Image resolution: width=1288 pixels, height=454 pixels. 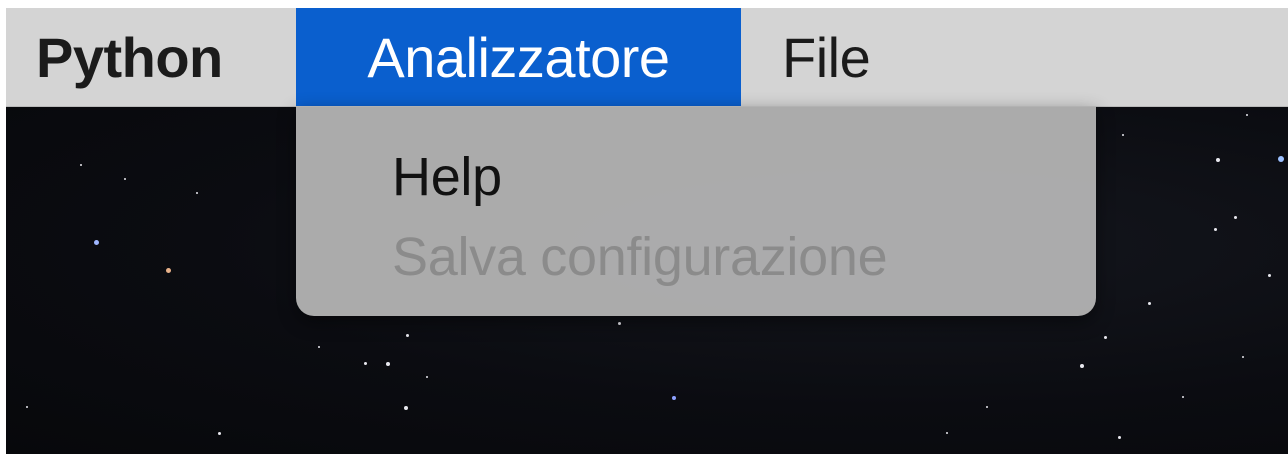 I want to click on menu-analizzatore: Analizzatore, so click(x=518, y=57).